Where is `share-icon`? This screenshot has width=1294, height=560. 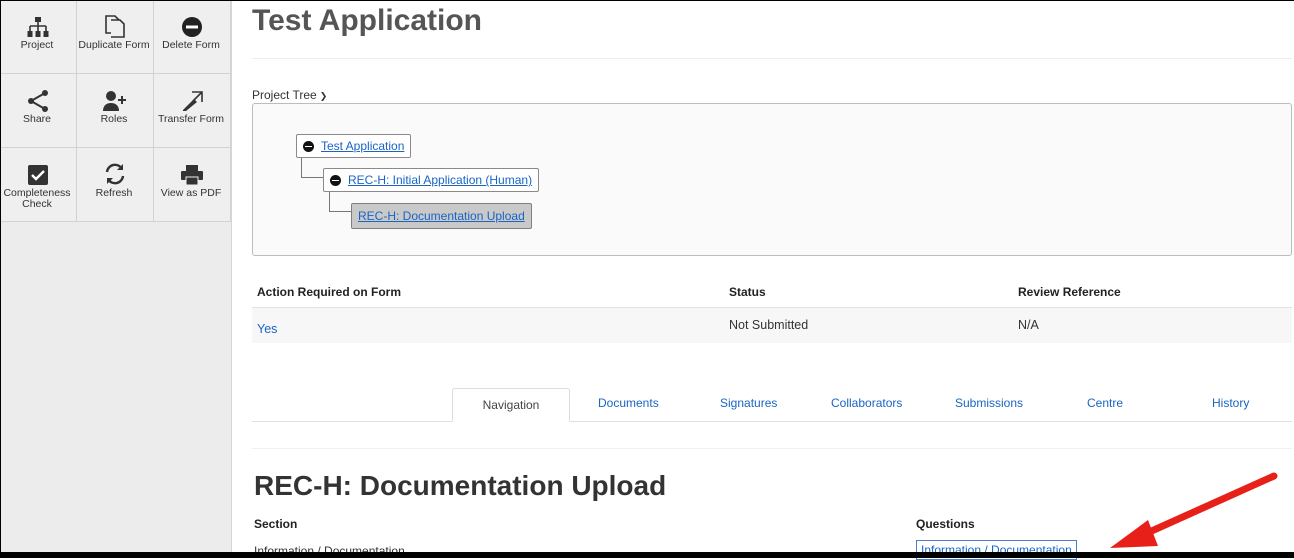 share-icon is located at coordinates (38, 101).